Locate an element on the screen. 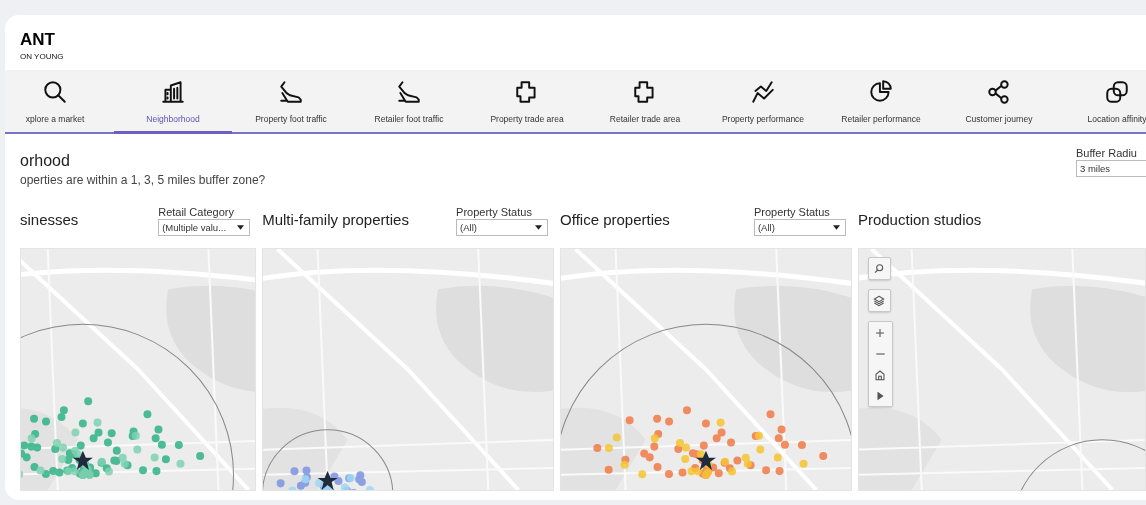 The width and height of the screenshot is (1146, 505). nav-tab: Customer journey is located at coordinates (999, 102).